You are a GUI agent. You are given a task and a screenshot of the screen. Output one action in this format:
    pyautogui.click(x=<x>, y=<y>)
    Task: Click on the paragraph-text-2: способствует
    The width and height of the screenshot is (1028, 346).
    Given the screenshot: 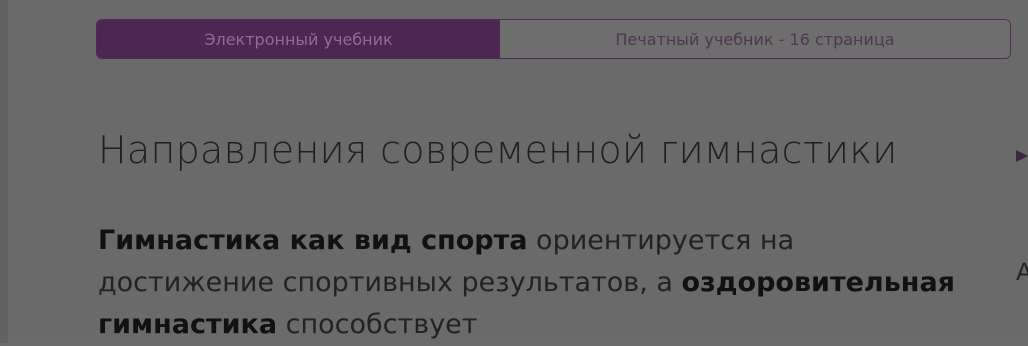 What is the action you would take?
    pyautogui.click(x=377, y=324)
    